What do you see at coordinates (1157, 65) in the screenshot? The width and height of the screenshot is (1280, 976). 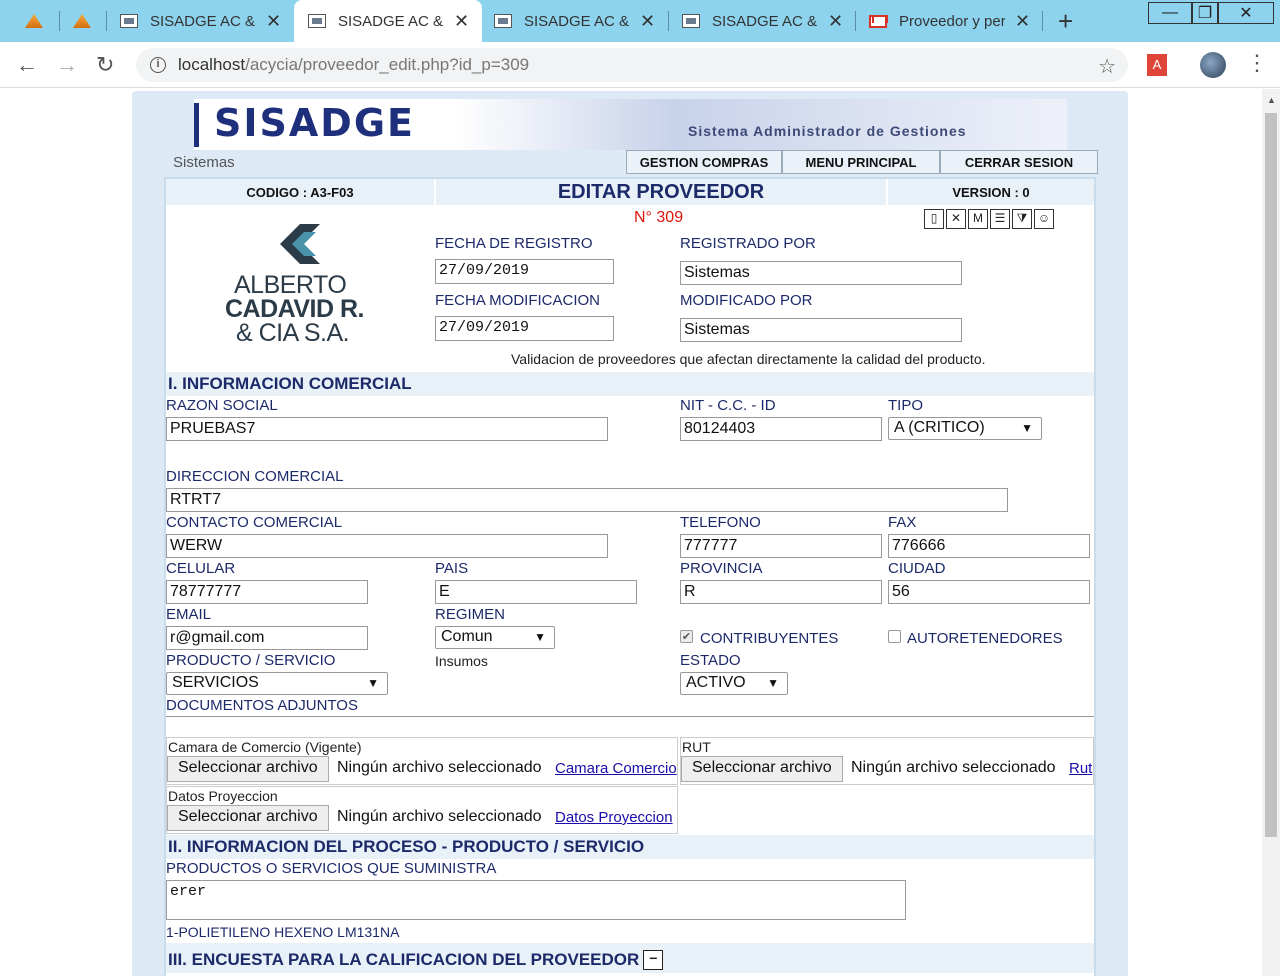 I see `pdf-extension-icon: A` at bounding box center [1157, 65].